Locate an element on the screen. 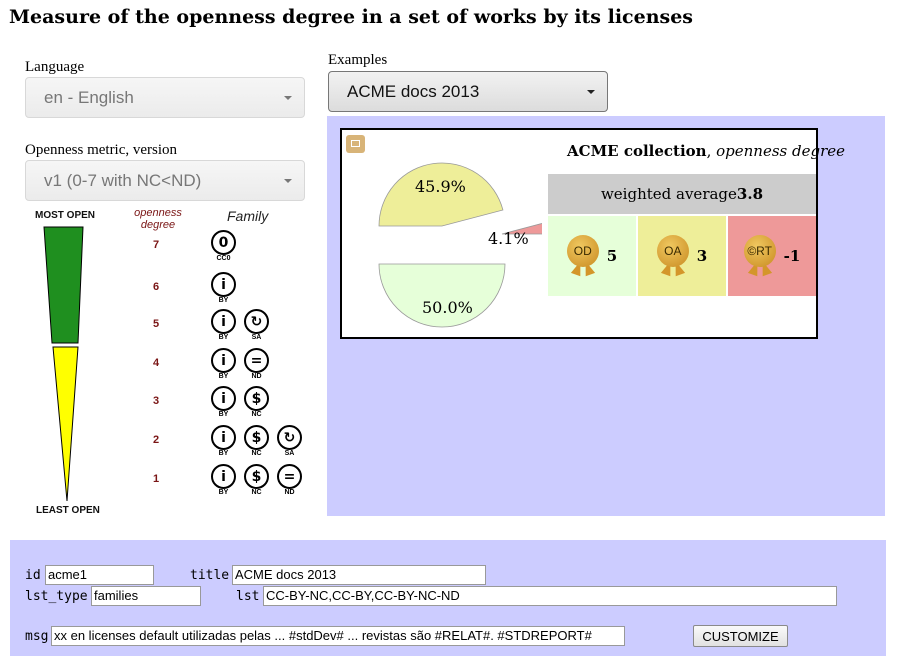 This screenshot has height=658, width=902. weighted-average: weighted average 3.8 is located at coordinates (682, 194).